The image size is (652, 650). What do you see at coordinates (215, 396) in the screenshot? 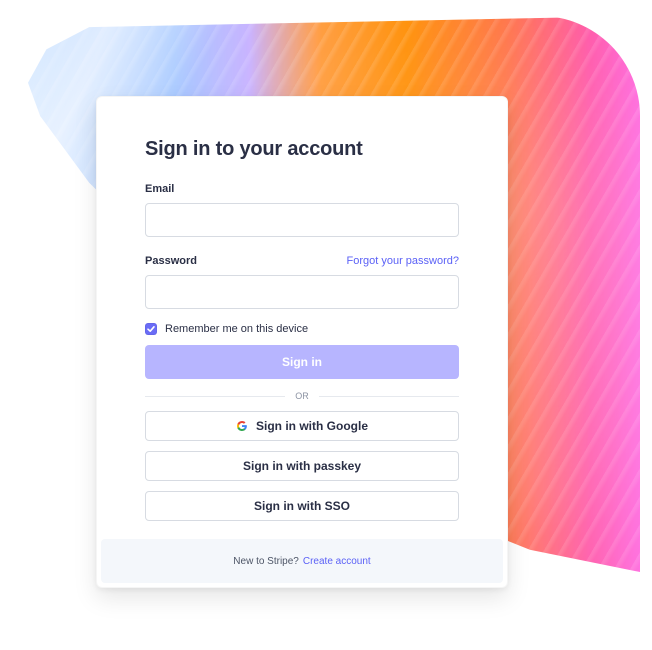
I see `divider-line-left` at bounding box center [215, 396].